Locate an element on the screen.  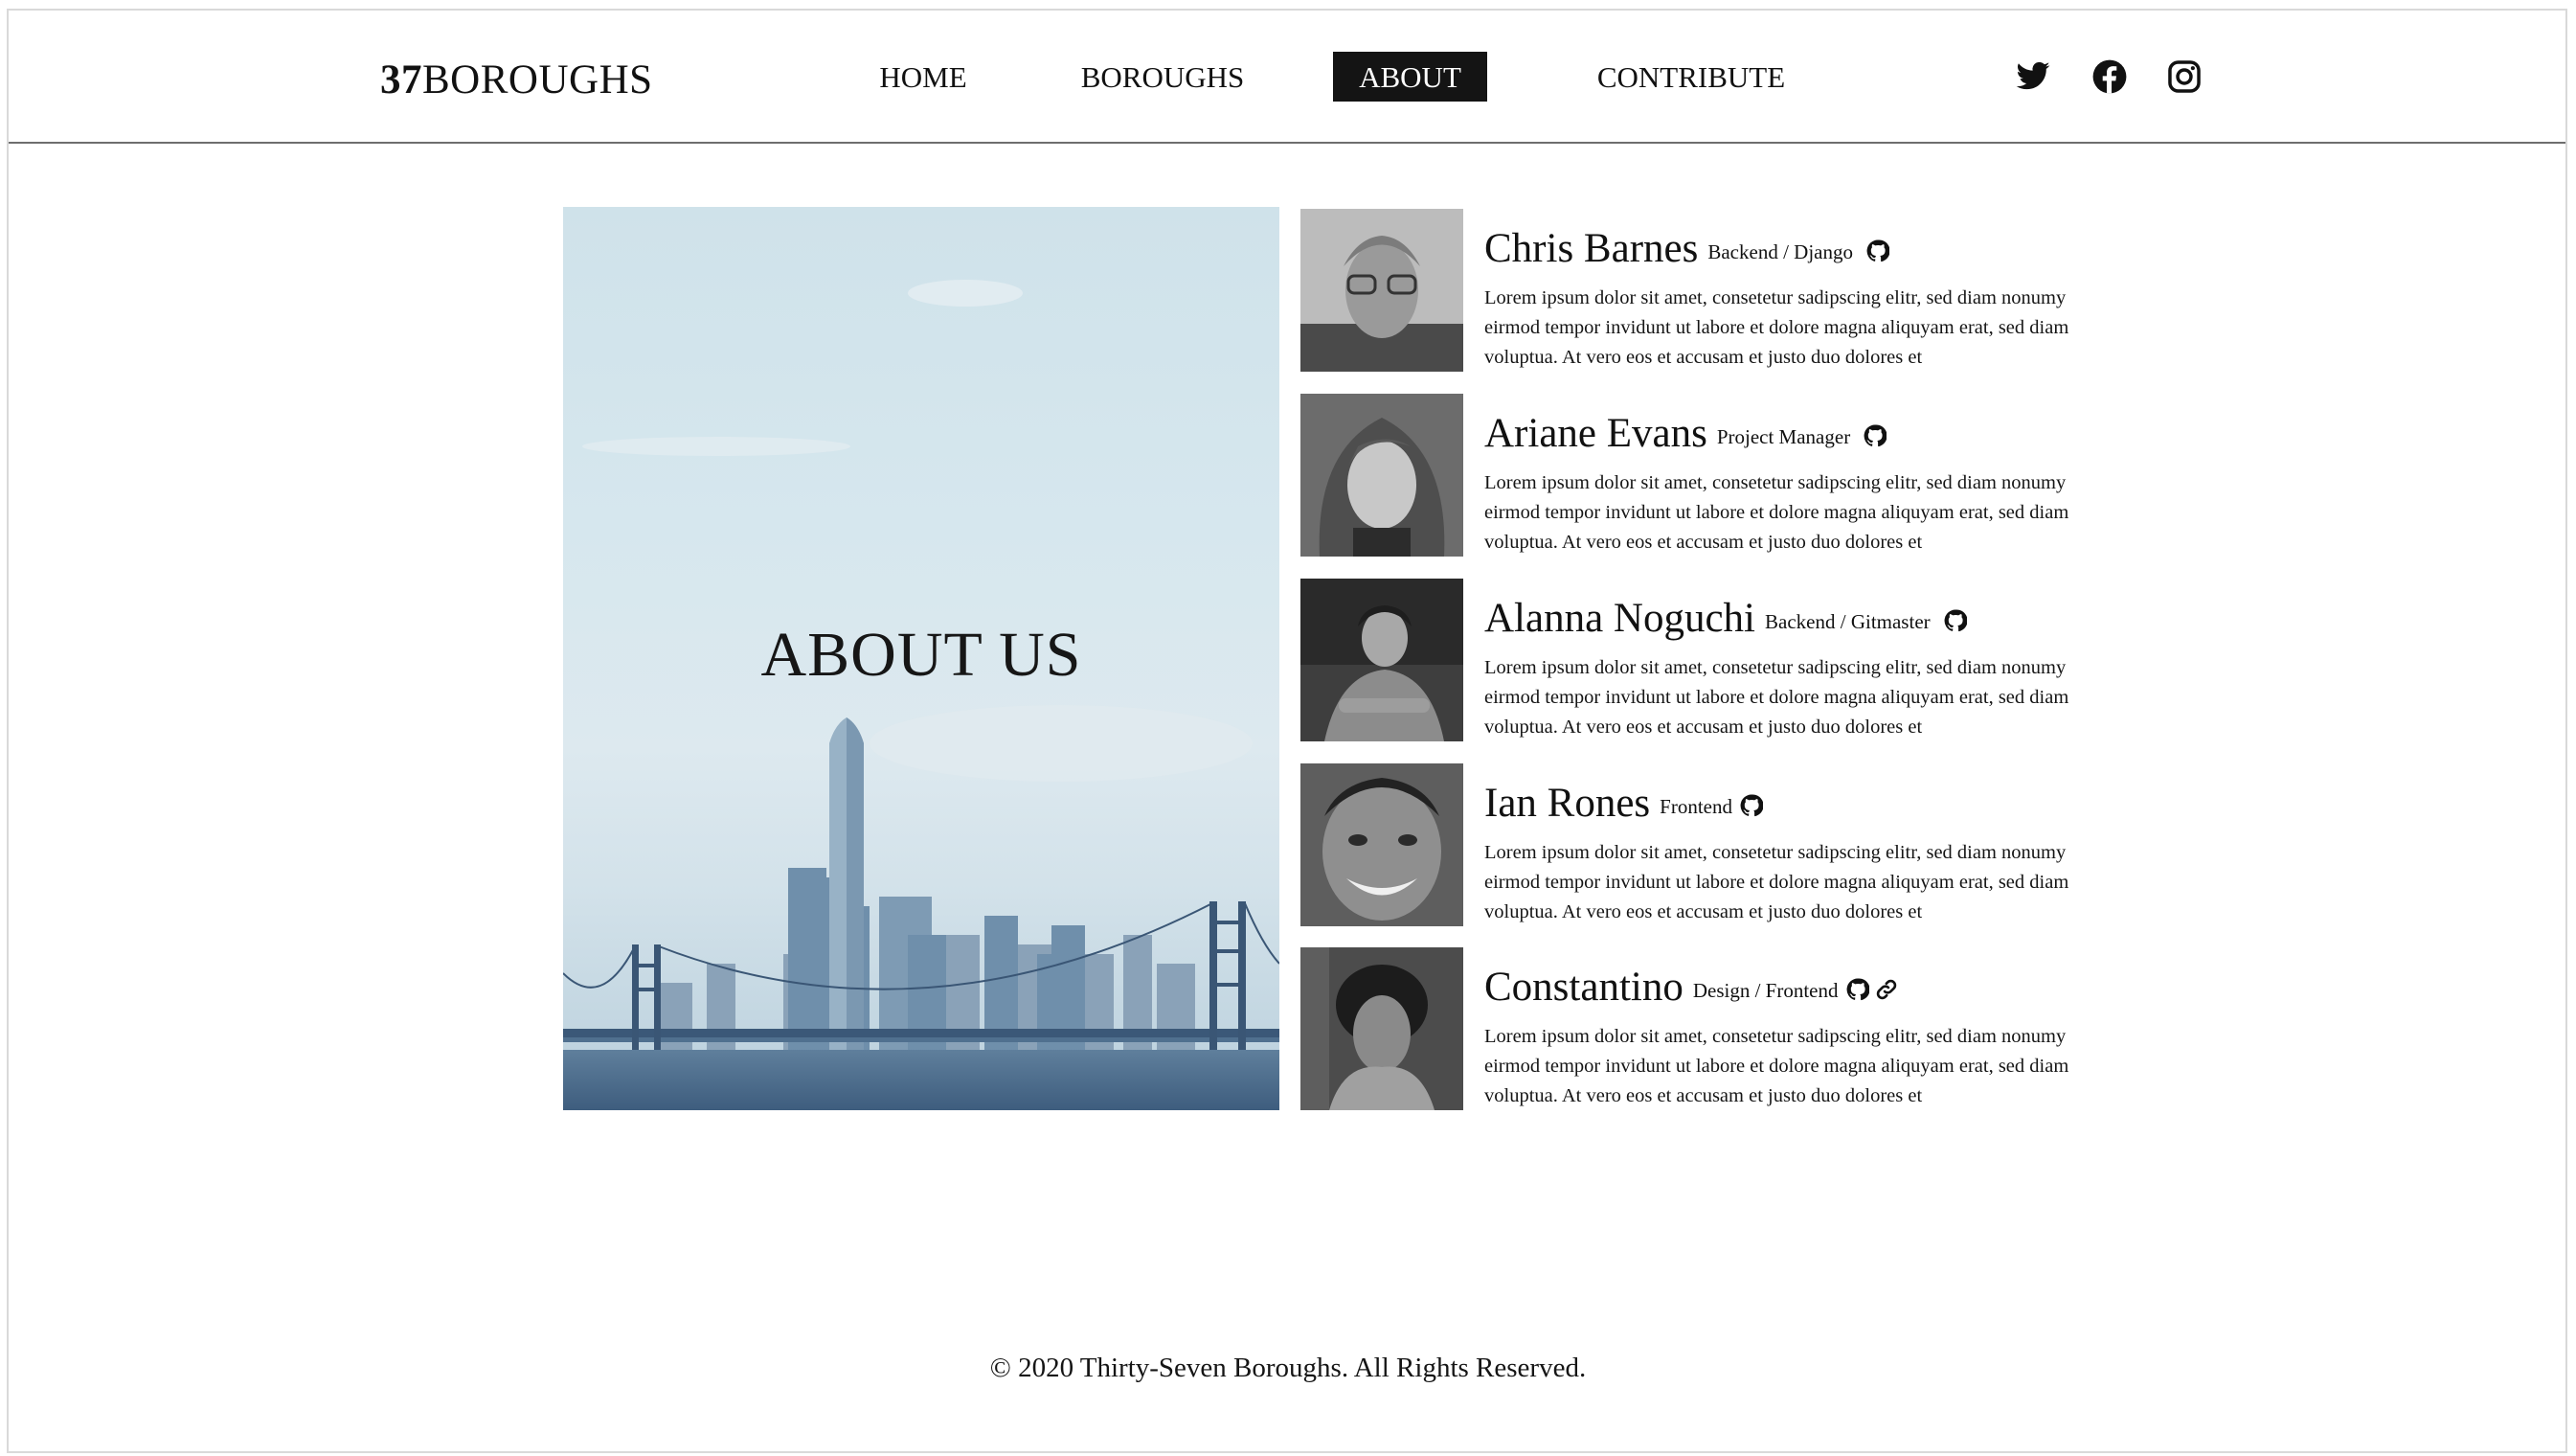
member-name: Ian Rones is located at coordinates (1567, 803).